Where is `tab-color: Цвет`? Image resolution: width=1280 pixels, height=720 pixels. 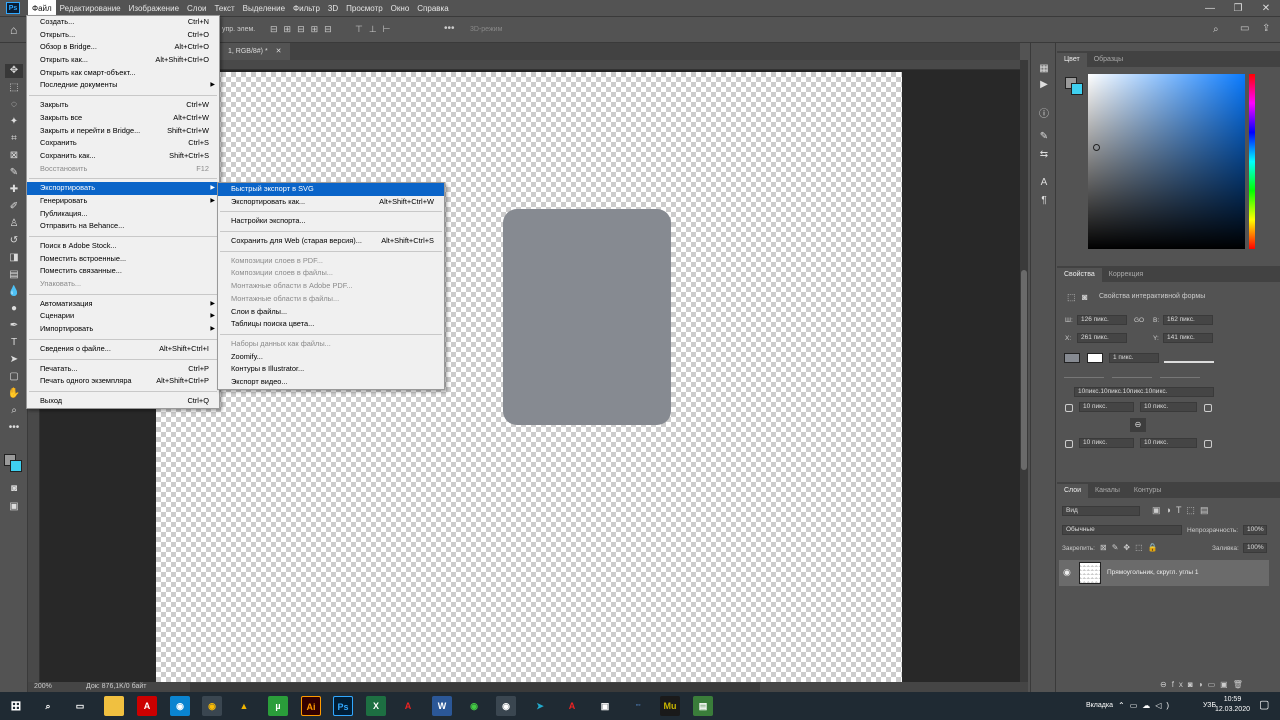
tab-color: Цвет is located at coordinates (1072, 60).